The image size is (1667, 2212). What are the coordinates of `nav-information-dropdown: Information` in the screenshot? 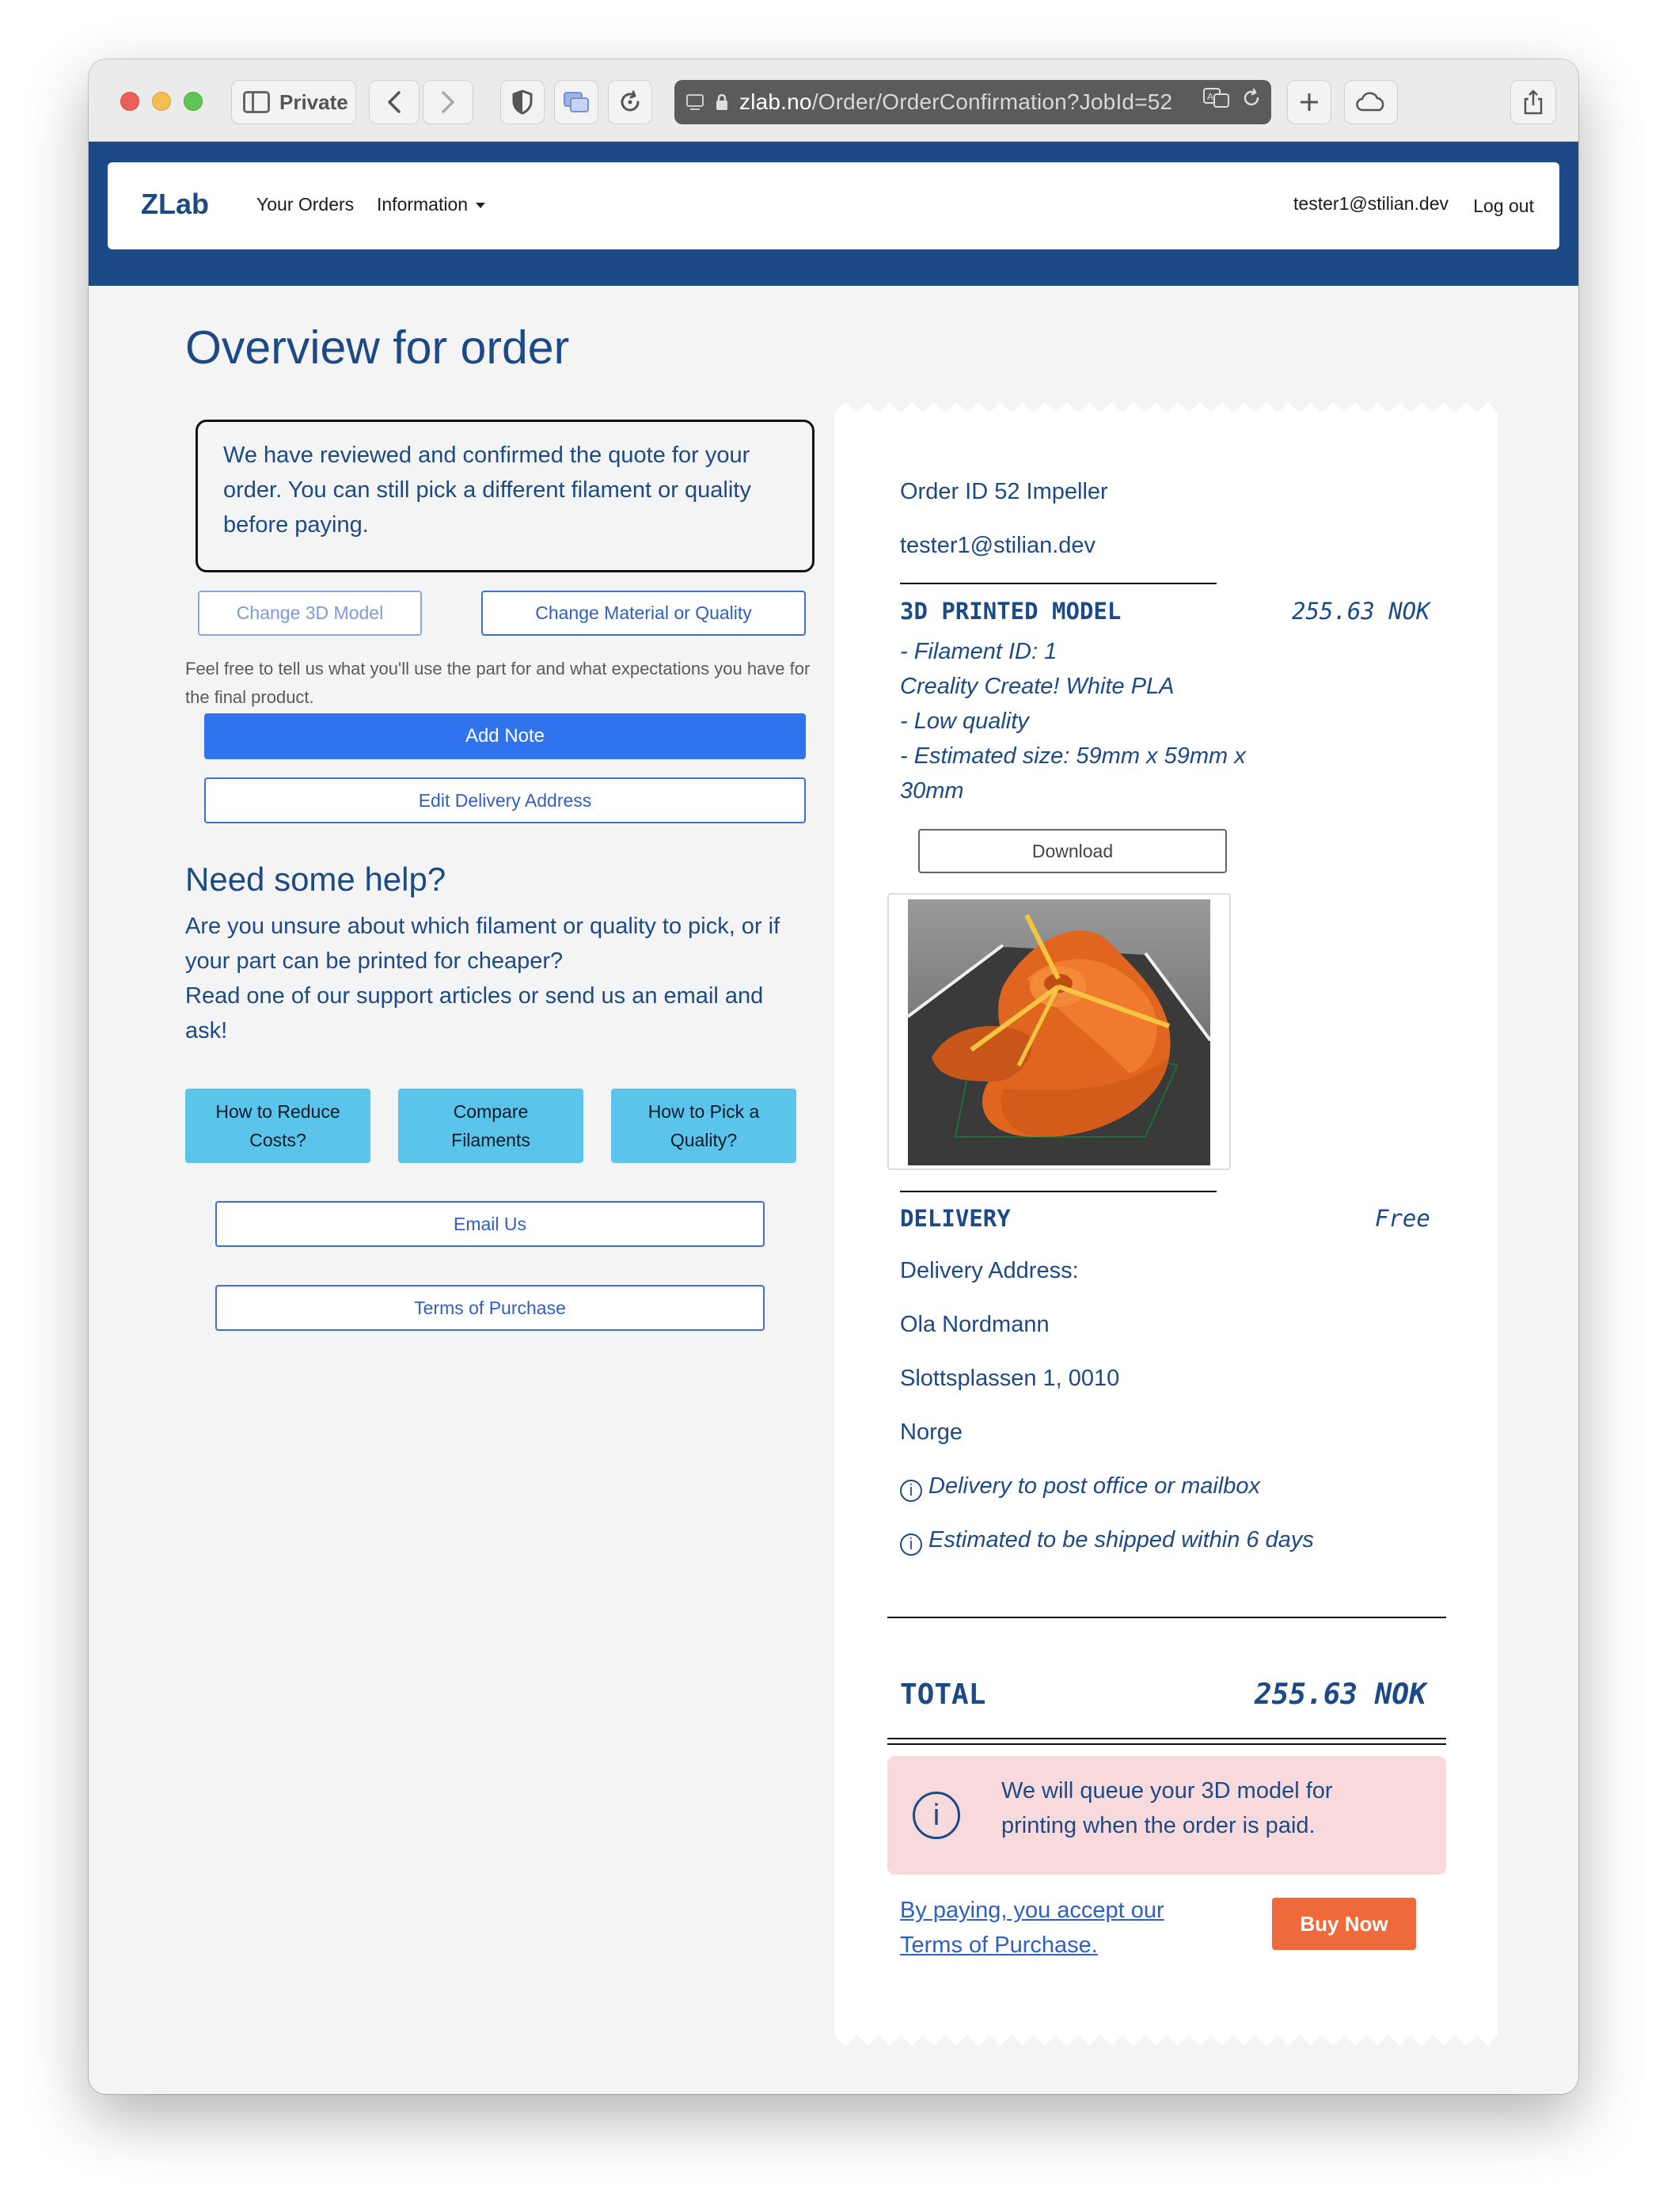 It's located at (431, 204).